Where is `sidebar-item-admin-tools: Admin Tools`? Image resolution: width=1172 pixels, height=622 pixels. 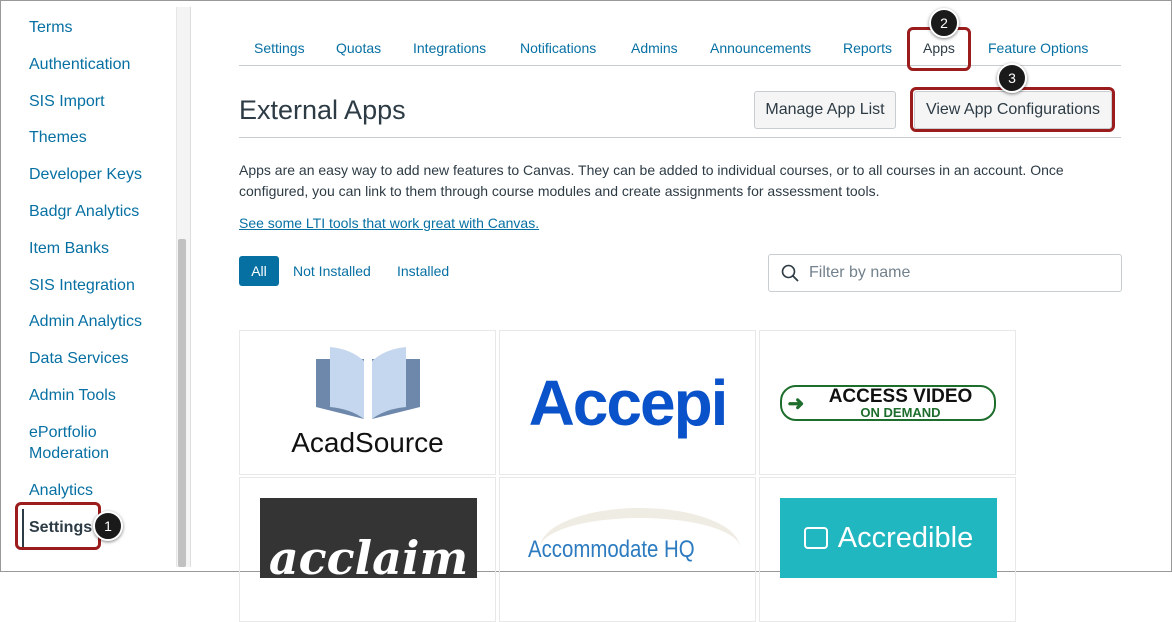
sidebar-item-admin-tools: Admin Tools is located at coordinates (72, 395).